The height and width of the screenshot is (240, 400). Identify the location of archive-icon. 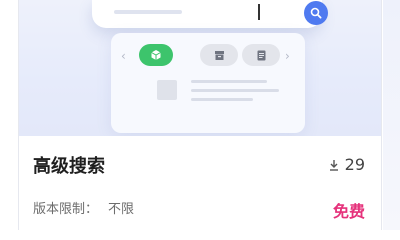
(219, 55).